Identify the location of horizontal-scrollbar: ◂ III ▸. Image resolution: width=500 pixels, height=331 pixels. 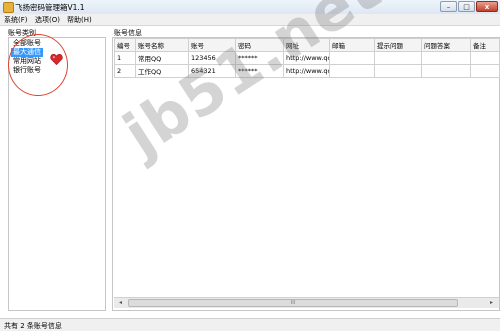
(306, 302).